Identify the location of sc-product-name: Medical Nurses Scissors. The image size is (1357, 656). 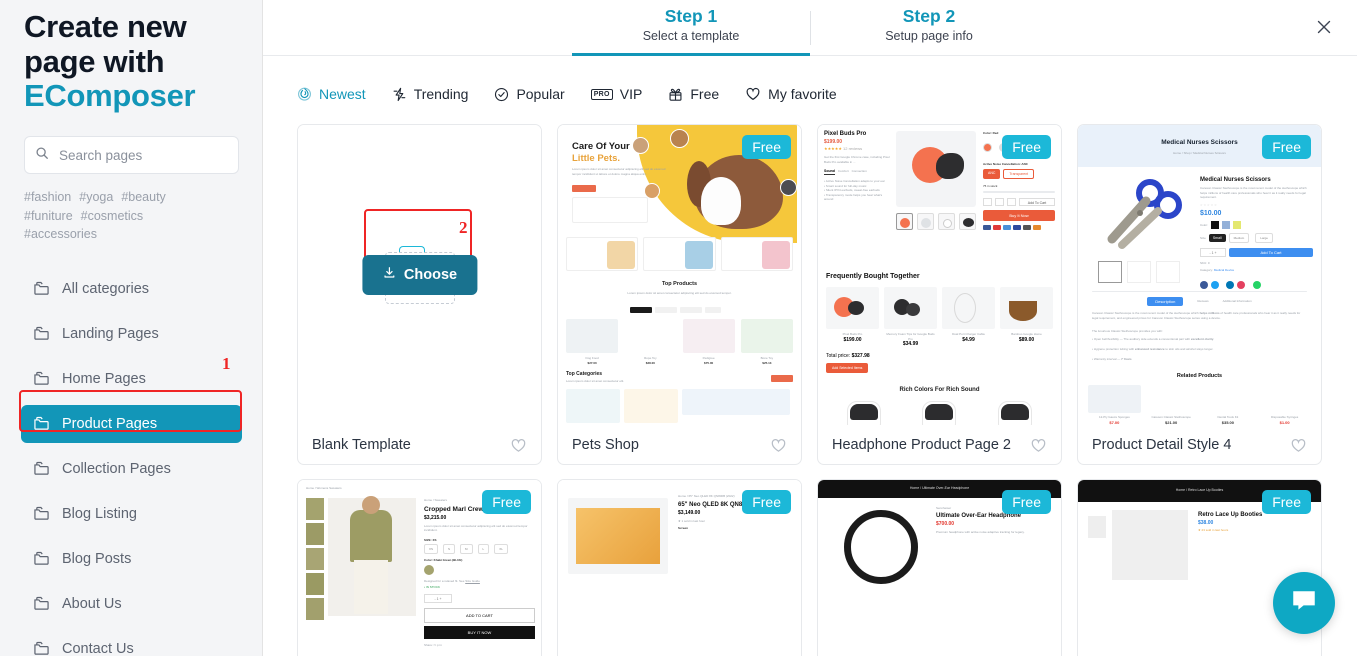
(1235, 180).